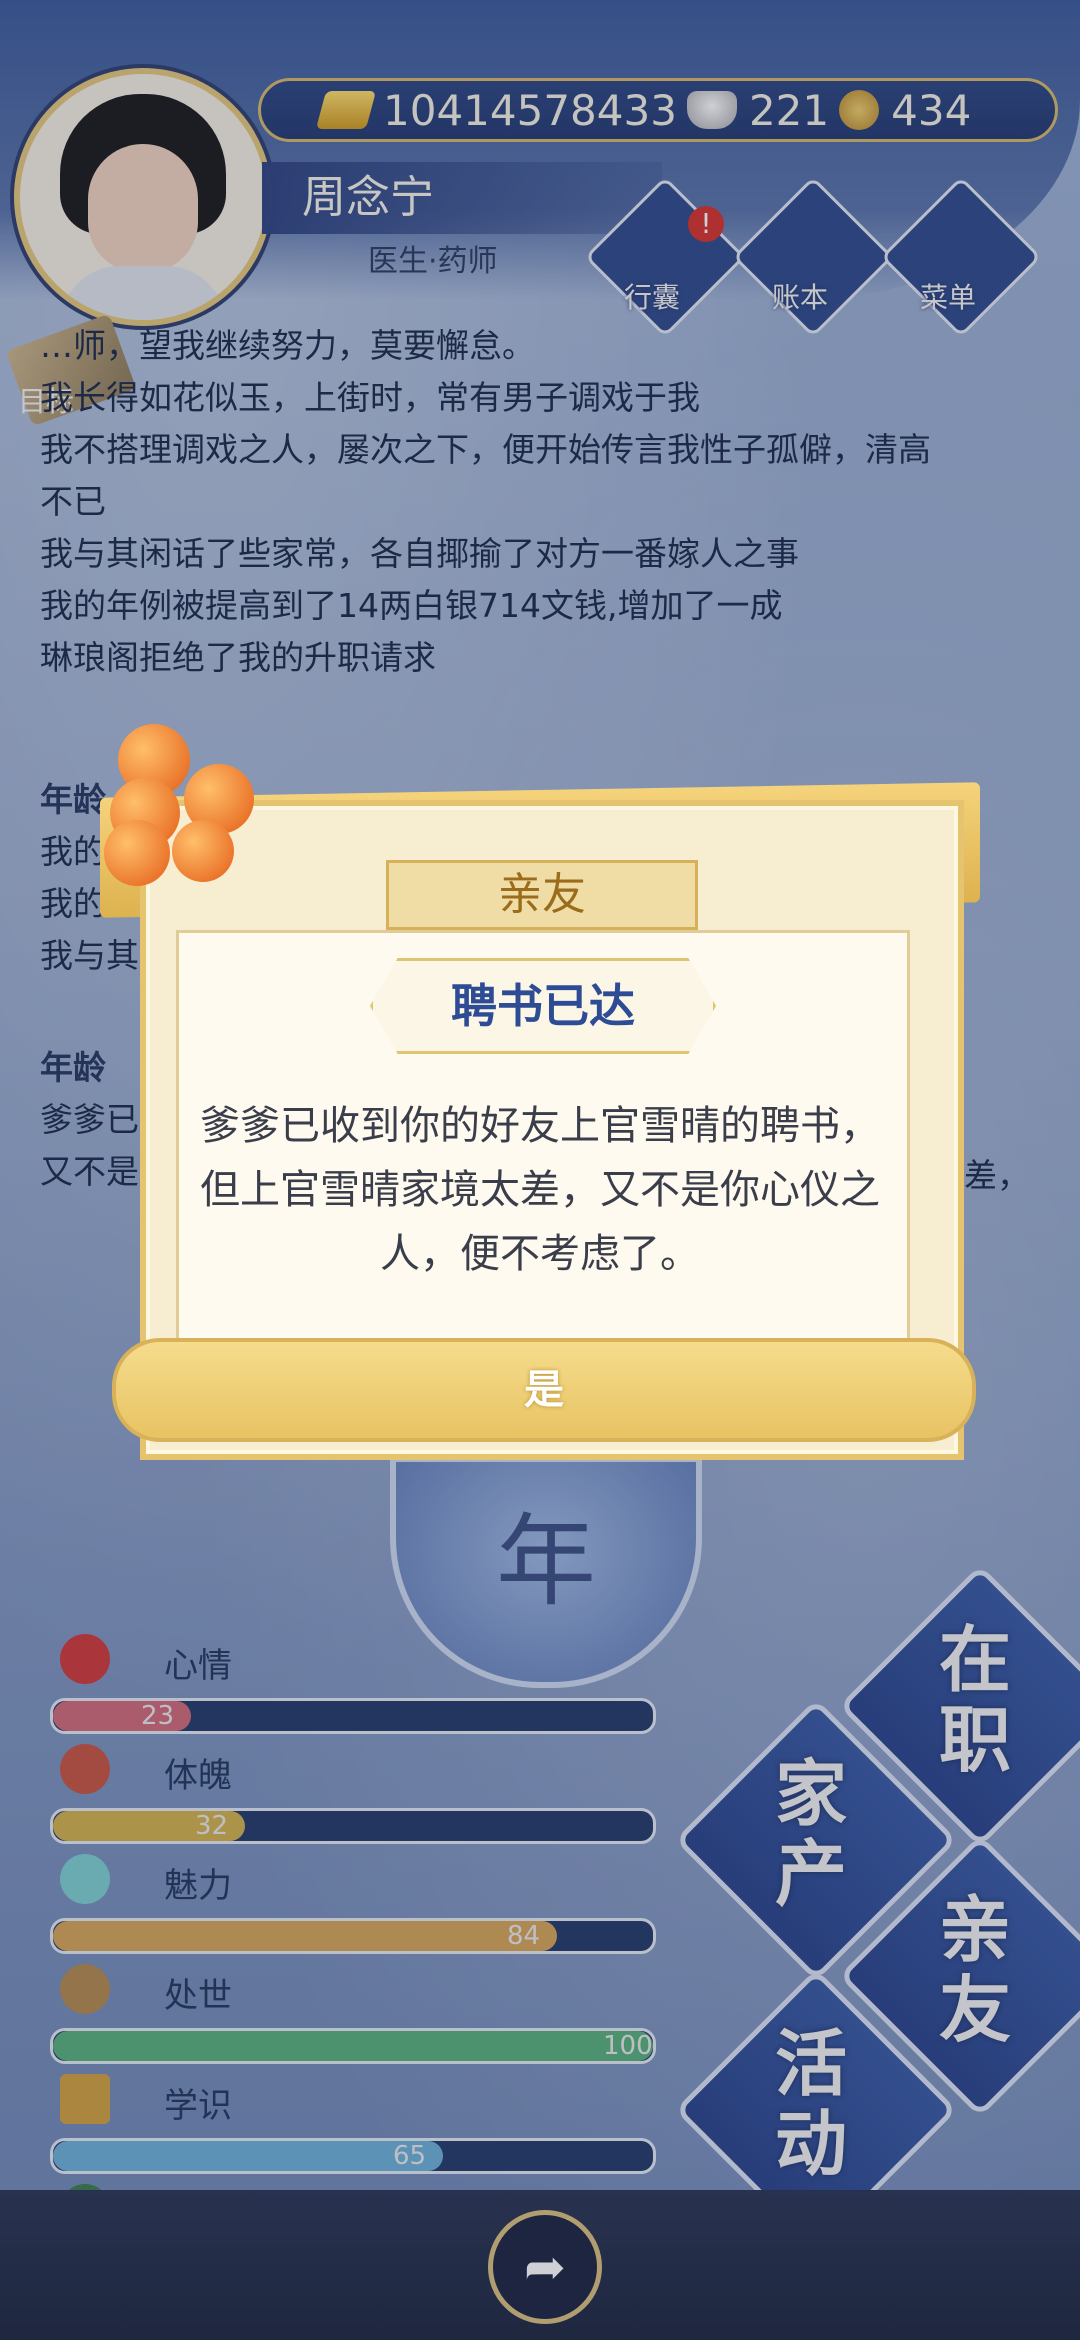 Image resolution: width=1080 pixels, height=2340 pixels. What do you see at coordinates (542, 895) in the screenshot?
I see `modal-tab-friends: 亲友` at bounding box center [542, 895].